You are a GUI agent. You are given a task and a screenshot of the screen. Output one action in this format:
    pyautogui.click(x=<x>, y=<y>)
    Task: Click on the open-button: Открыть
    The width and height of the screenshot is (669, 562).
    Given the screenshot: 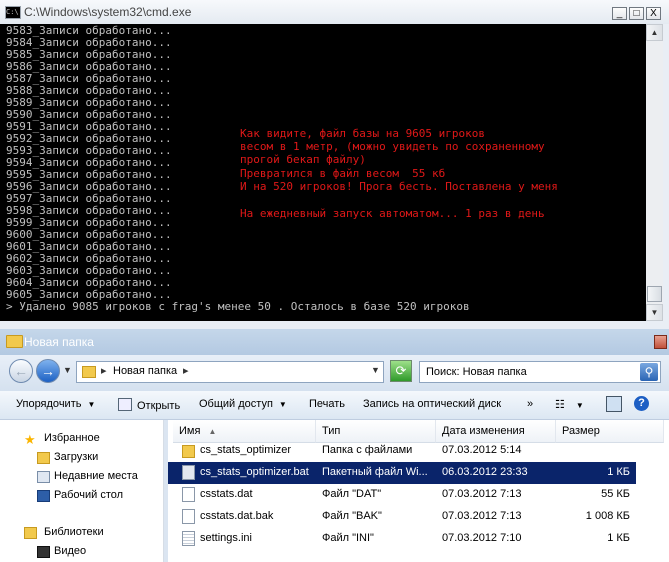 What is the action you would take?
    pyautogui.click(x=149, y=405)
    